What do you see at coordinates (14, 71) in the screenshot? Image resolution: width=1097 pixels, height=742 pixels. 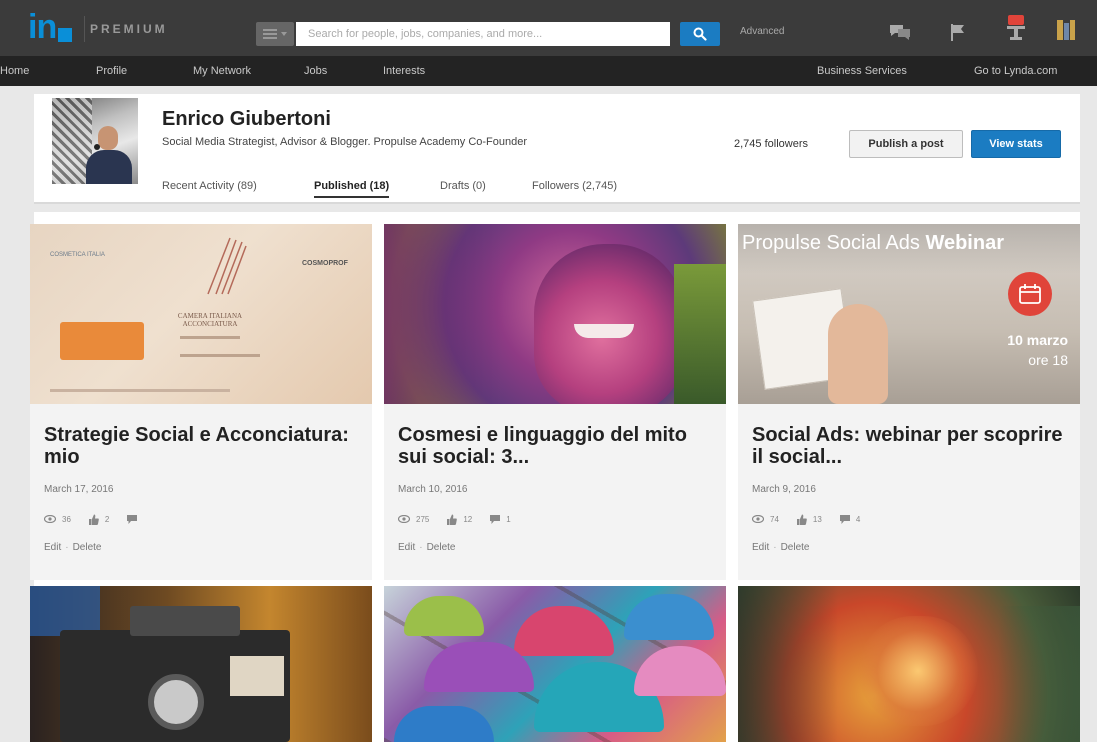 I see `nav-item-home: Home` at bounding box center [14, 71].